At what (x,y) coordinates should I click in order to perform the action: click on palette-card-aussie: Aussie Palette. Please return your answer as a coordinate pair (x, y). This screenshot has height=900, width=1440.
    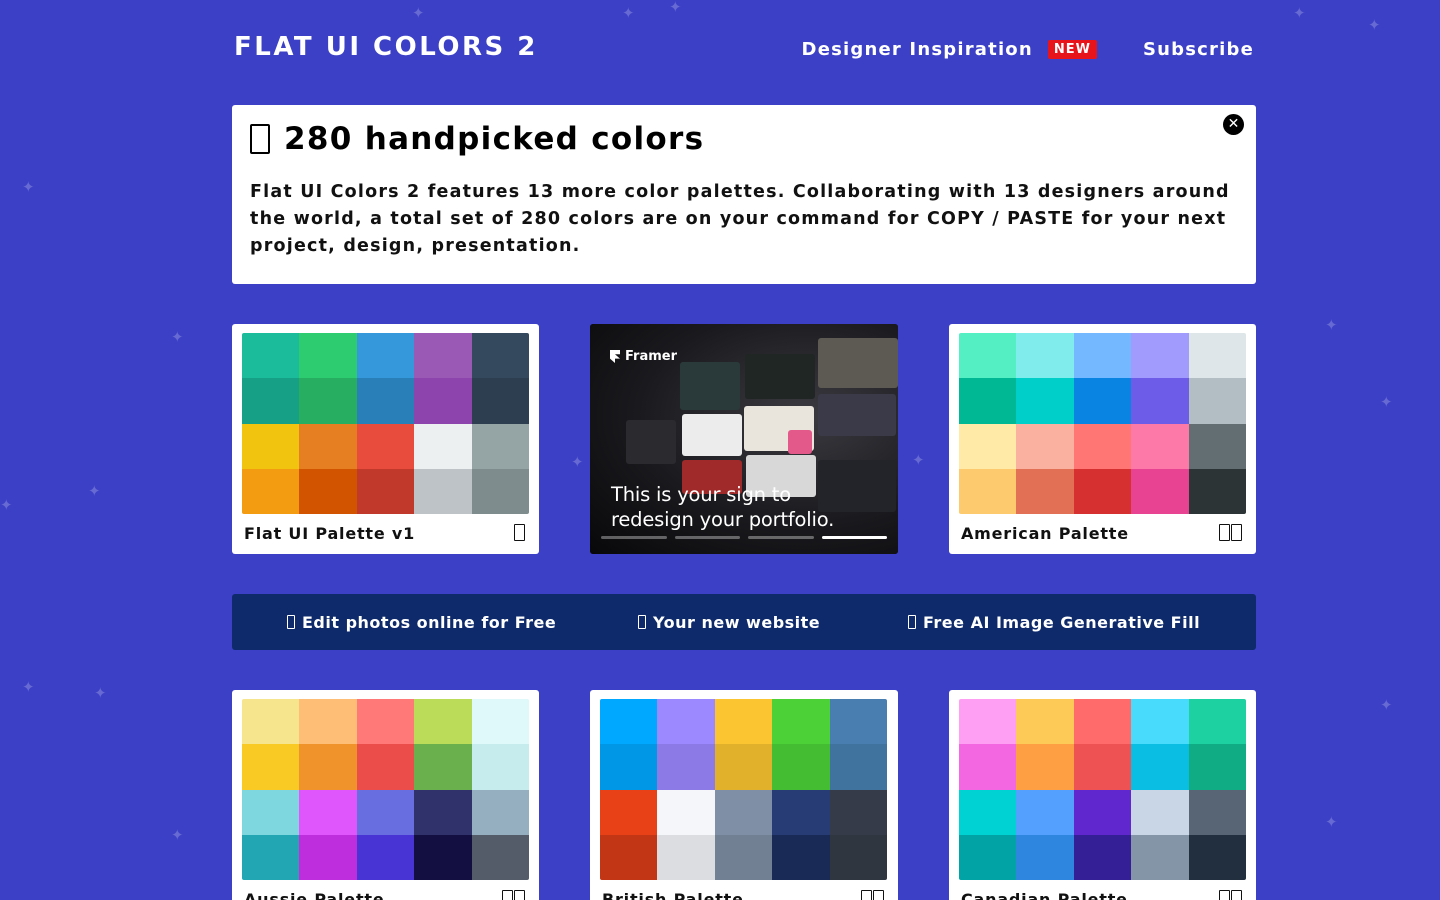
    Looking at the image, I should click on (385, 795).